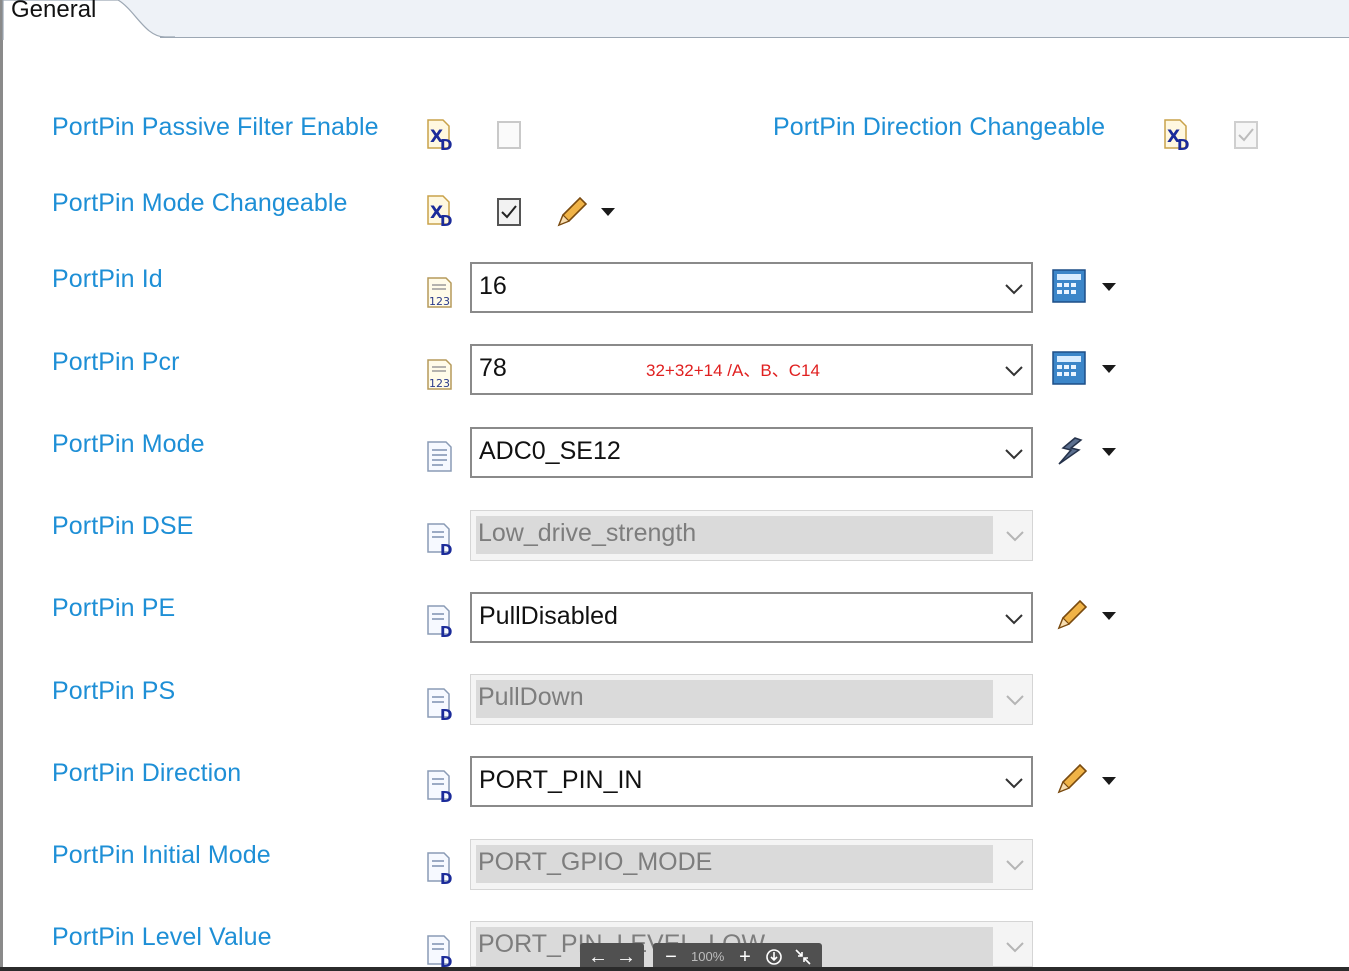  Describe the element at coordinates (1109, 452) in the screenshot. I see `mode-menu-arrow` at that location.